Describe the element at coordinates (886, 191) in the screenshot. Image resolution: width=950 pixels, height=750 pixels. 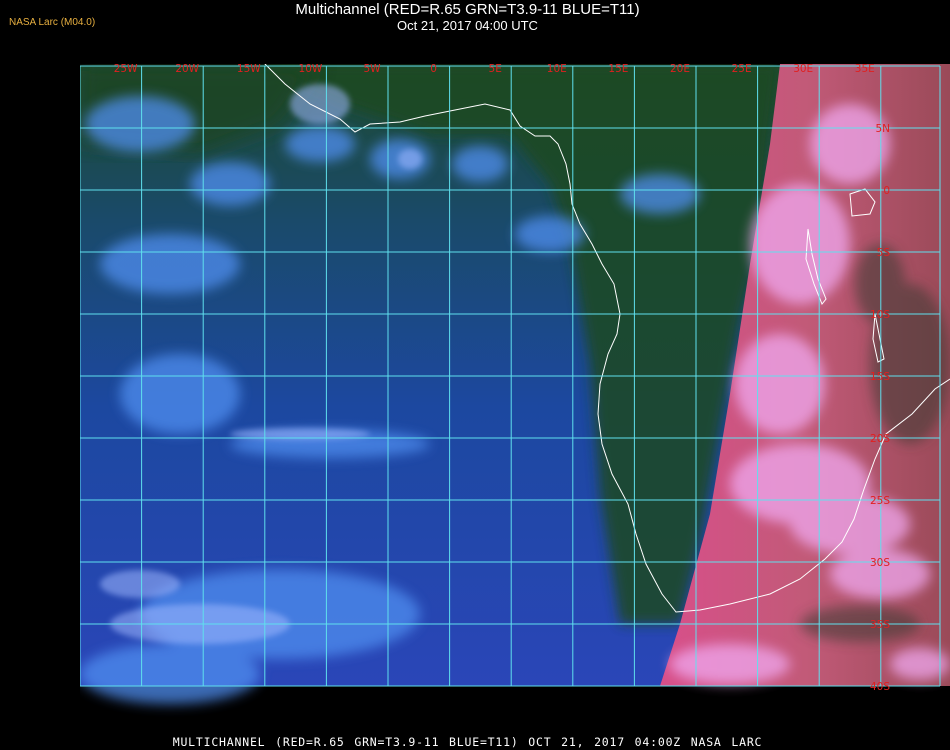
I see `lat-label: 0` at that location.